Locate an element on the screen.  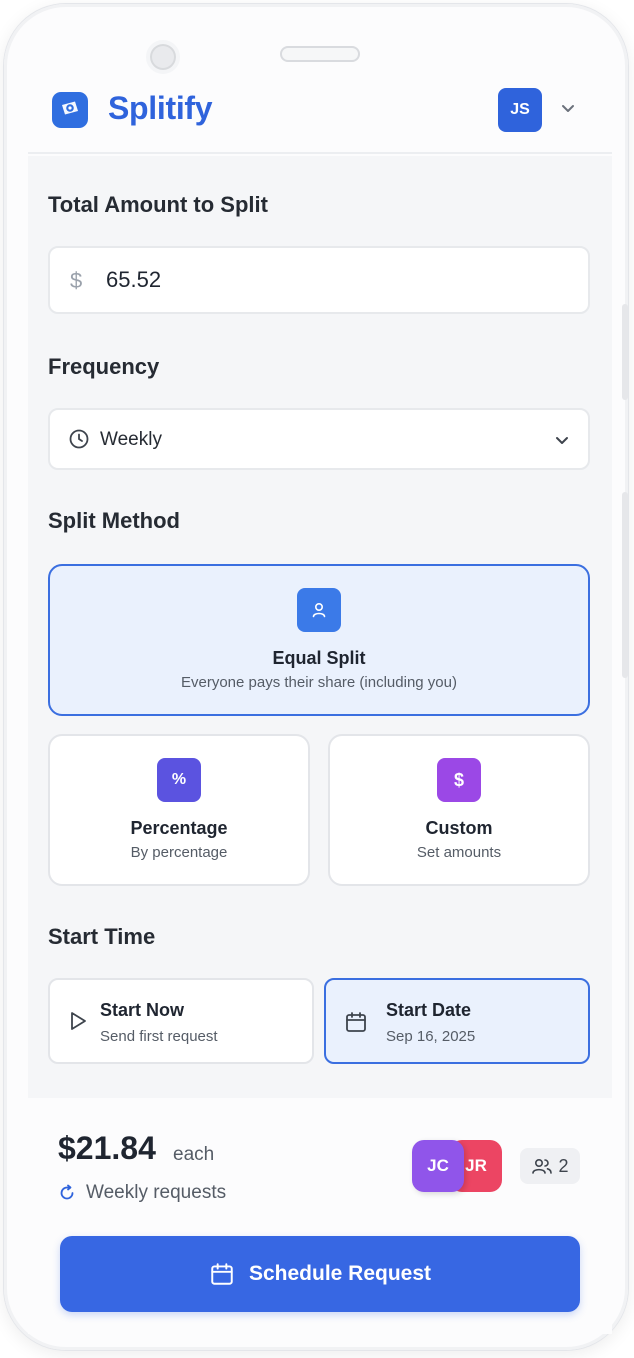
start-time-label: Start Time is located at coordinates (102, 936).